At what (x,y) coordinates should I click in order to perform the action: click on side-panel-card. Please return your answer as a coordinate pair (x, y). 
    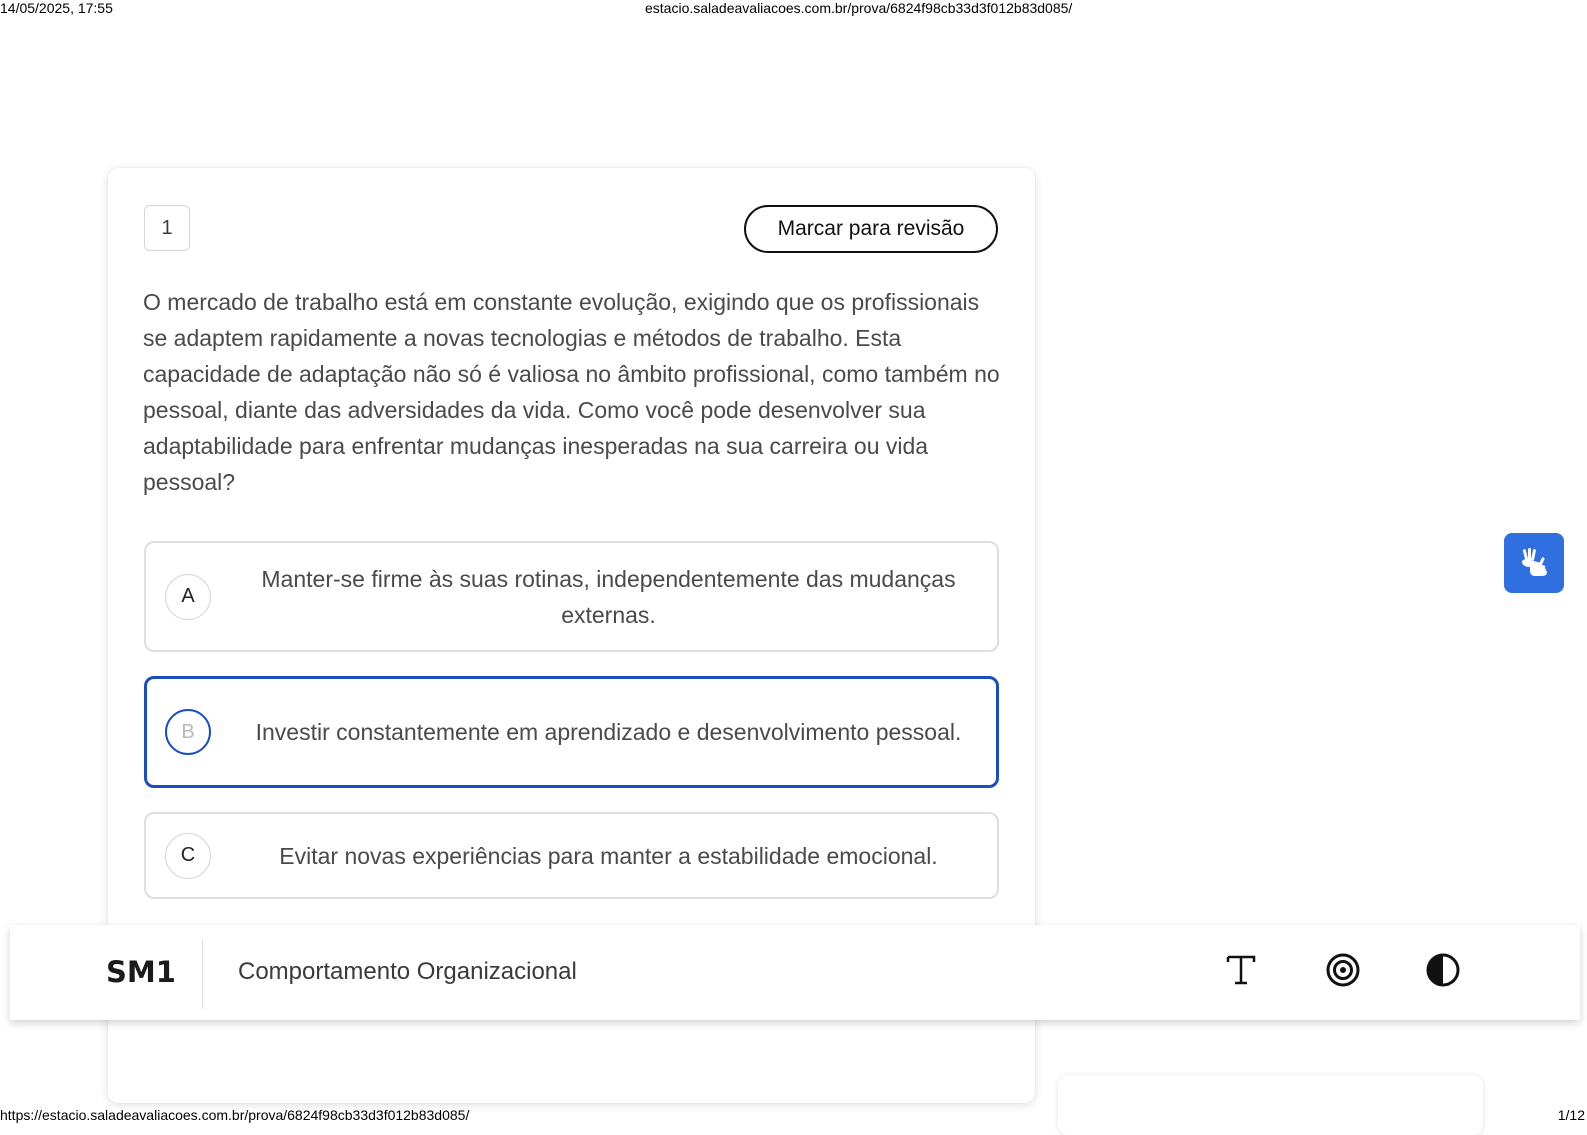
    Looking at the image, I should click on (1270, 1105).